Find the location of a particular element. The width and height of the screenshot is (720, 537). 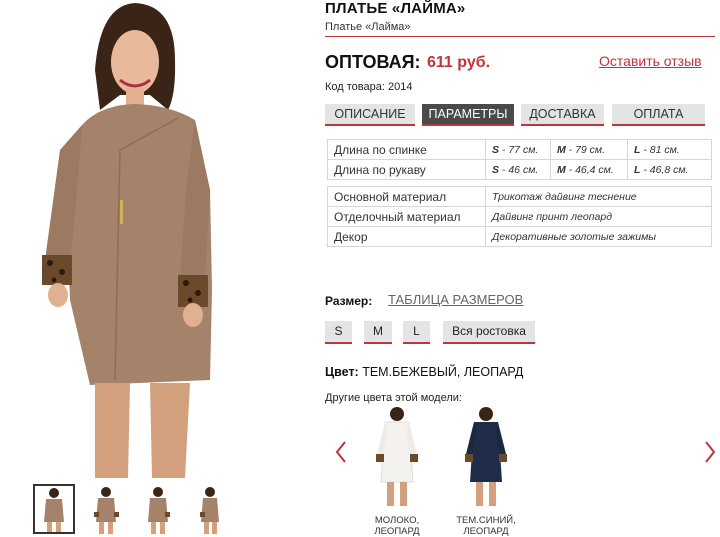

measurement-value: M - 79 см. is located at coordinates (589, 149).